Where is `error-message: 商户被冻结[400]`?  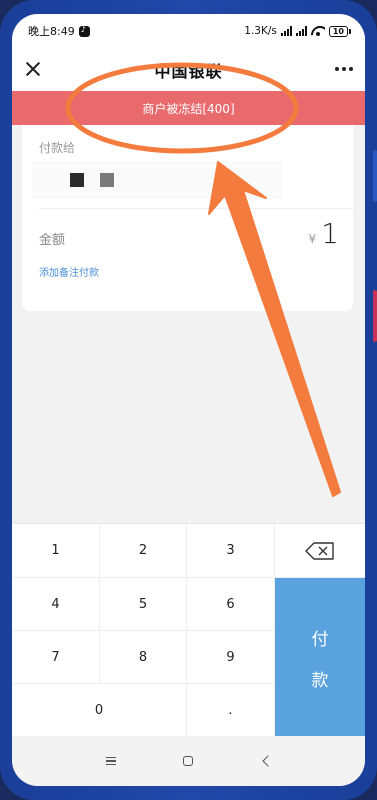 error-message: 商户被冻结[400] is located at coordinates (188, 108).